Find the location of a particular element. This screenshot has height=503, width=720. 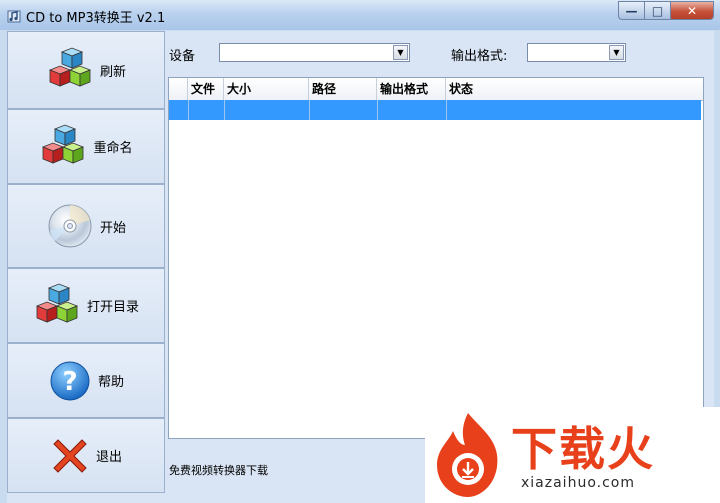

maximize-button: □ is located at coordinates (657, 10).